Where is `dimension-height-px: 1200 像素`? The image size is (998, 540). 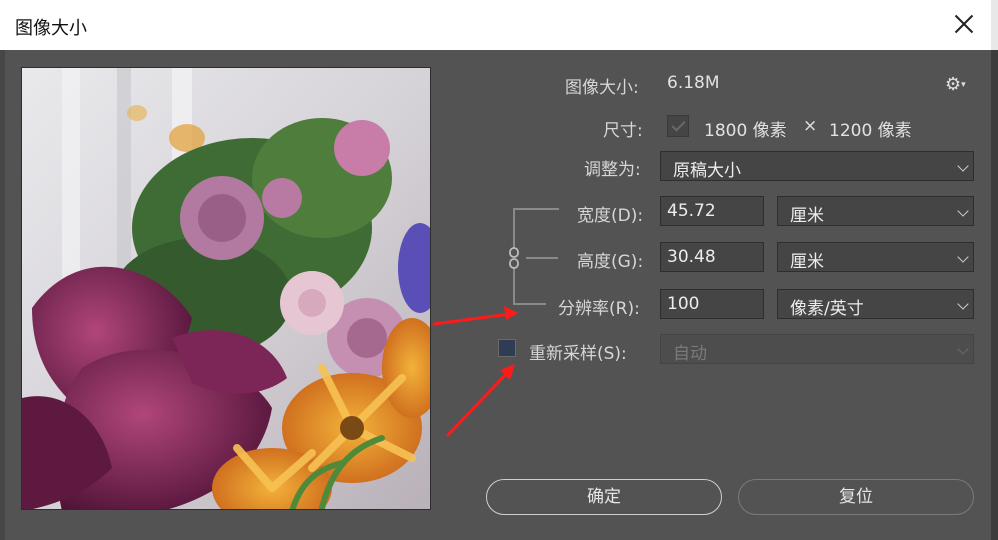
dimension-height-px: 1200 像素 is located at coordinates (870, 131).